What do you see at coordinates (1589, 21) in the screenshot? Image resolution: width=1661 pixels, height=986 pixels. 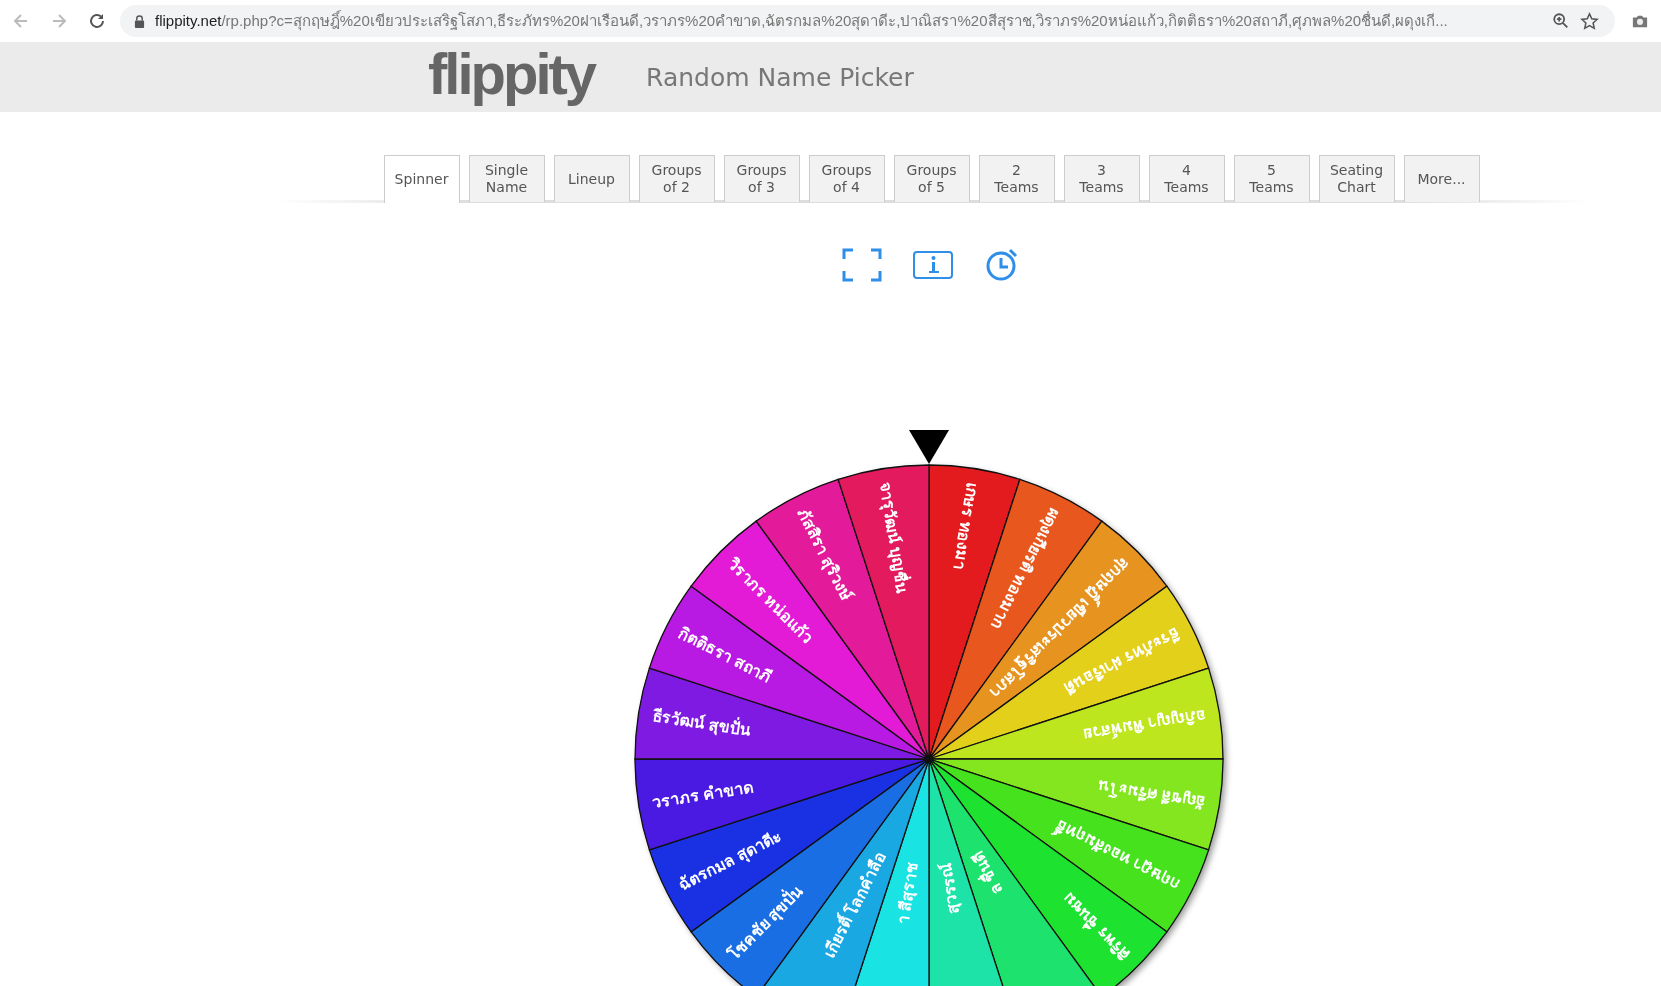 I see `star-icon` at bounding box center [1589, 21].